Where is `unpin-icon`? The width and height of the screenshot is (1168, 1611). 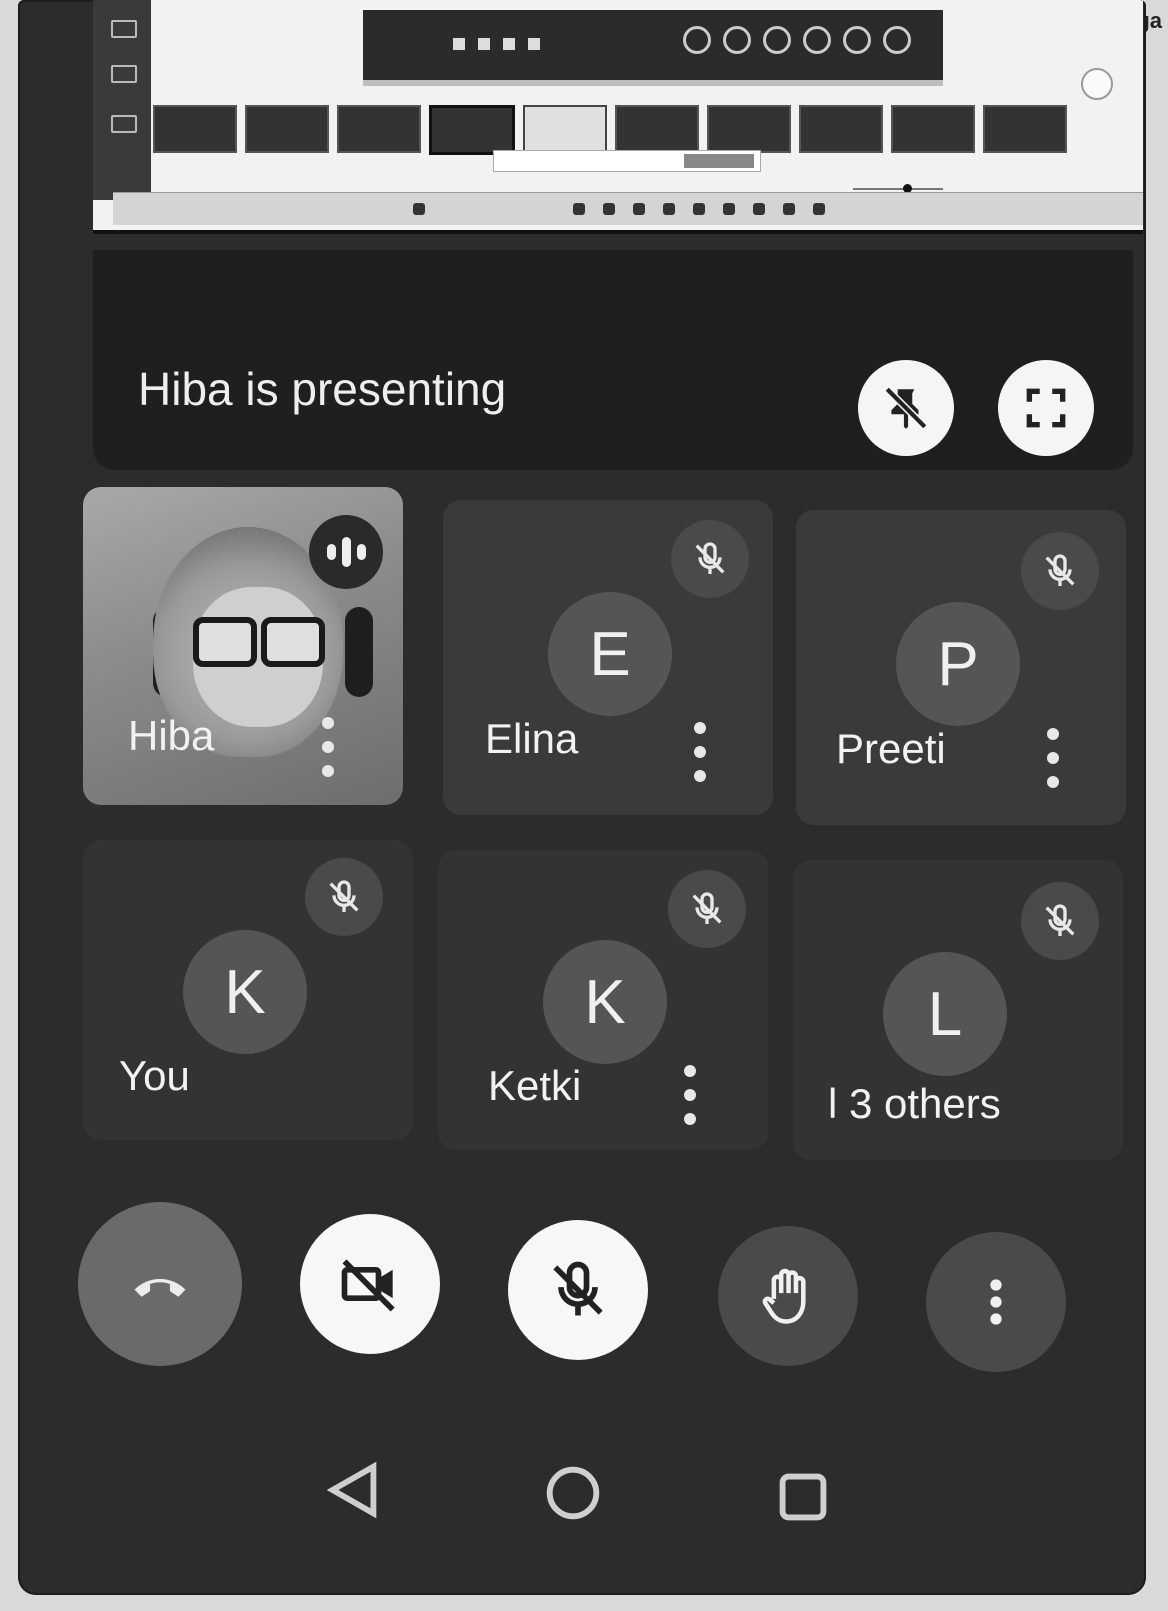
unpin-icon is located at coordinates (906, 408).